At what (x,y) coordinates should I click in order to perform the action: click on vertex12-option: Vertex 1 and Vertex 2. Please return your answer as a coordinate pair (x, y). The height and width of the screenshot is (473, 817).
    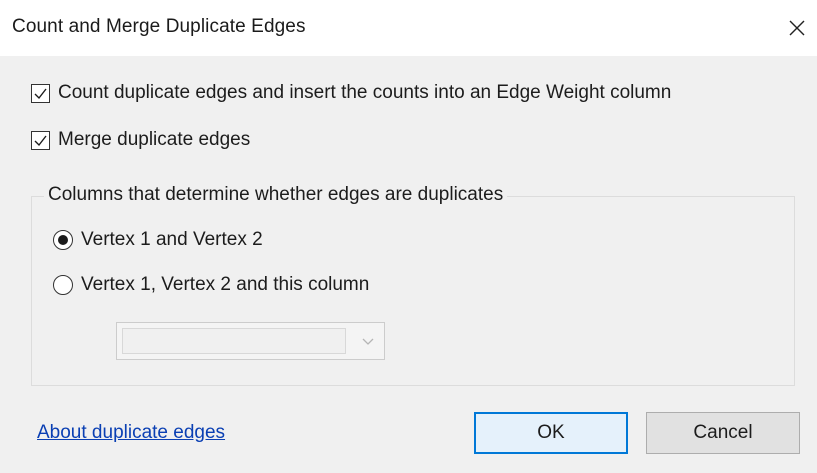
    Looking at the image, I should click on (158, 240).